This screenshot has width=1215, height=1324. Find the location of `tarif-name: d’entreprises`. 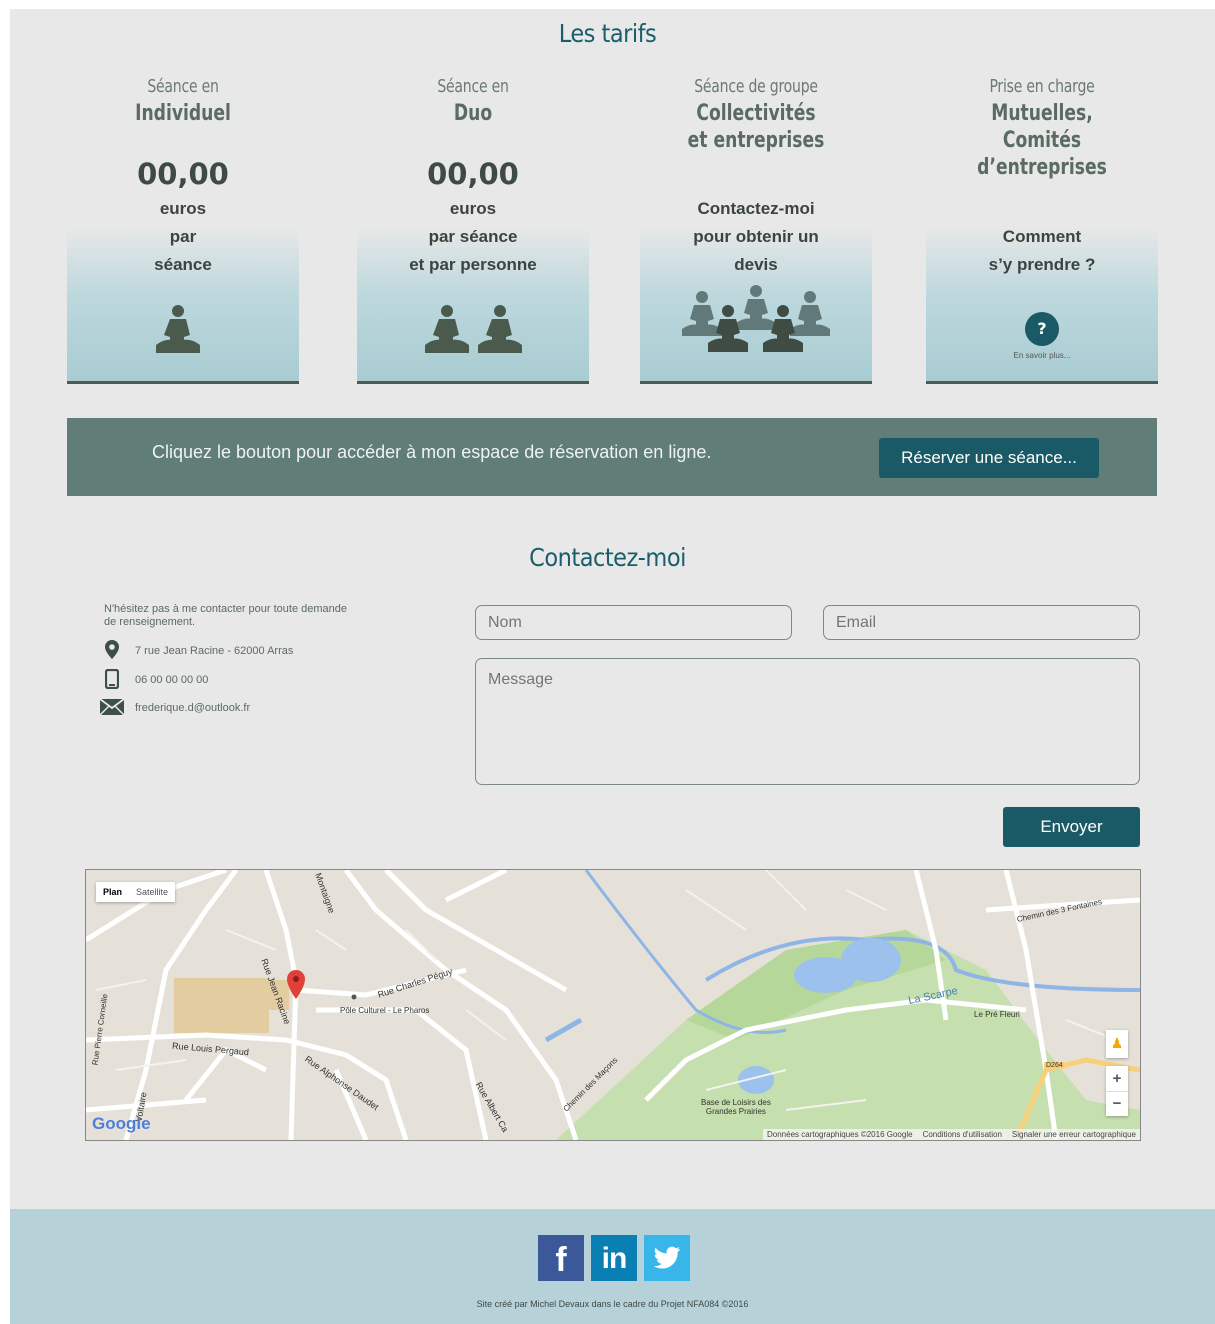

tarif-name: d’entreprises is located at coordinates (1042, 167).